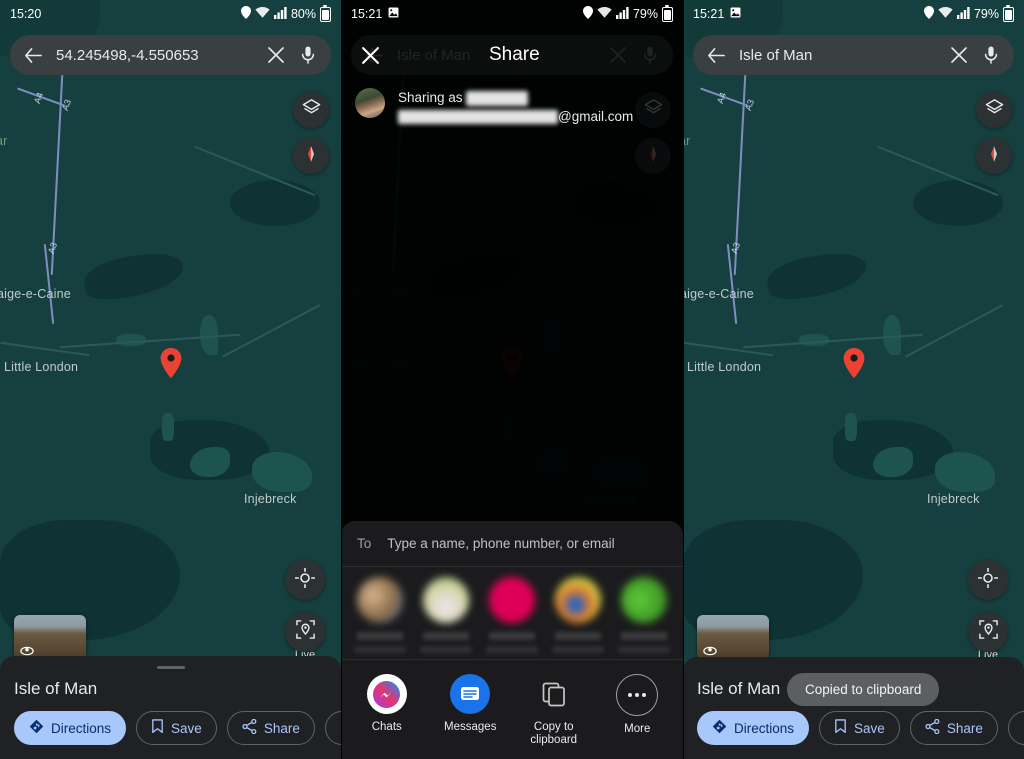  I want to click on drag-handle, so click(170, 667).